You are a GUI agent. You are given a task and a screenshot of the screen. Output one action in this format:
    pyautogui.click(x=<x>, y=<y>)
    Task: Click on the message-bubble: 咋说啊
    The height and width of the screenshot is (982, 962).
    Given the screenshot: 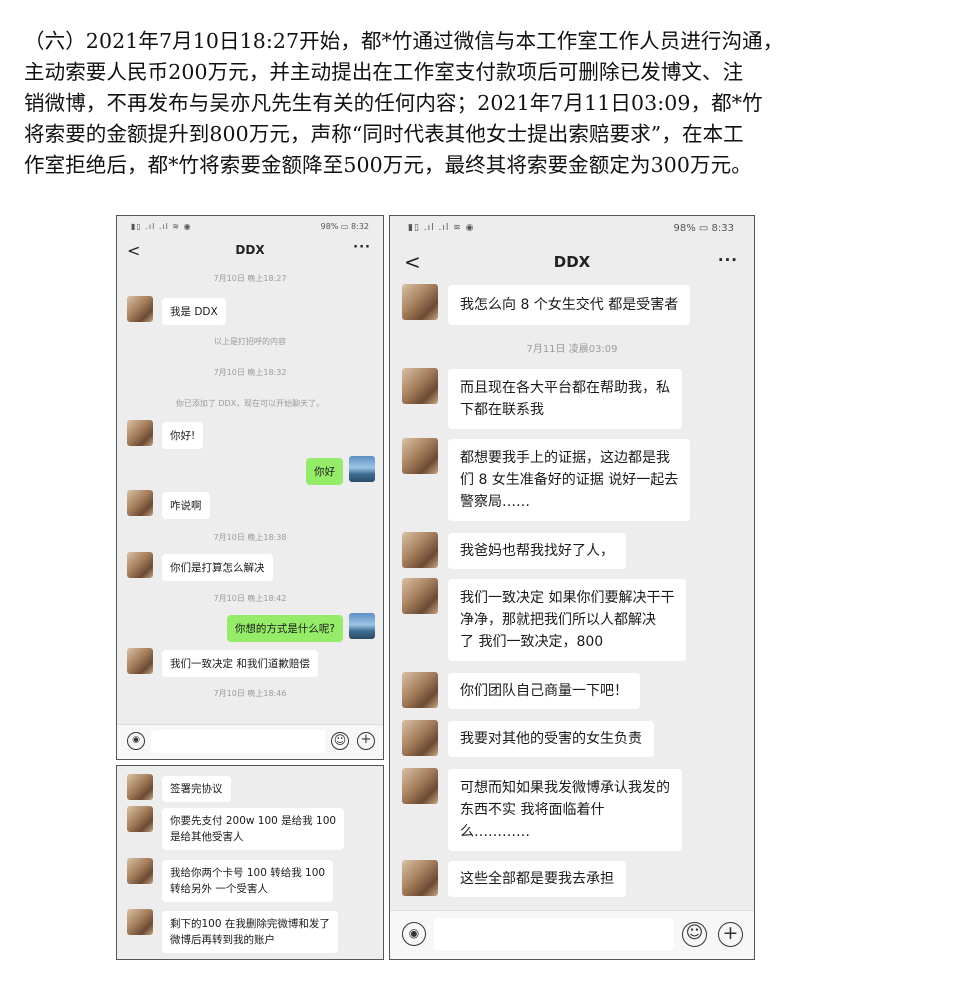 What is the action you would take?
    pyautogui.click(x=186, y=505)
    